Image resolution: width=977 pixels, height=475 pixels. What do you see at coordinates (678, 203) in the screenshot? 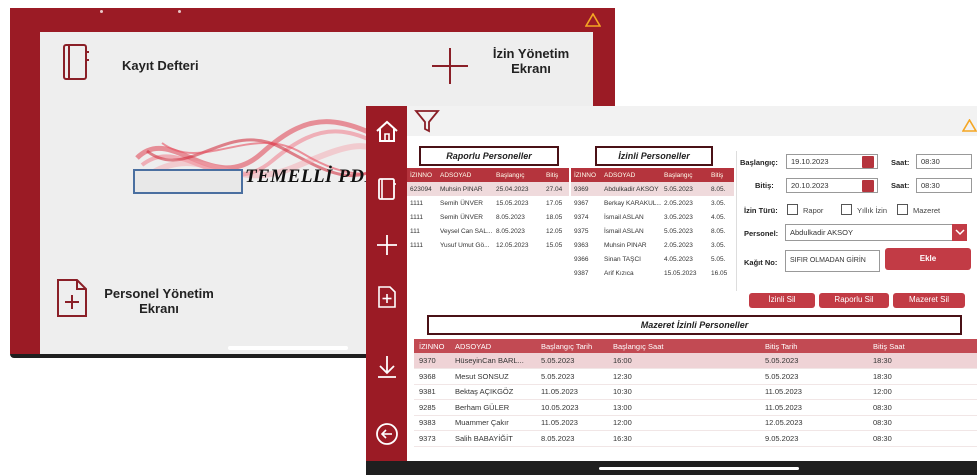
I see `cell: 2.05.2023` at bounding box center [678, 203].